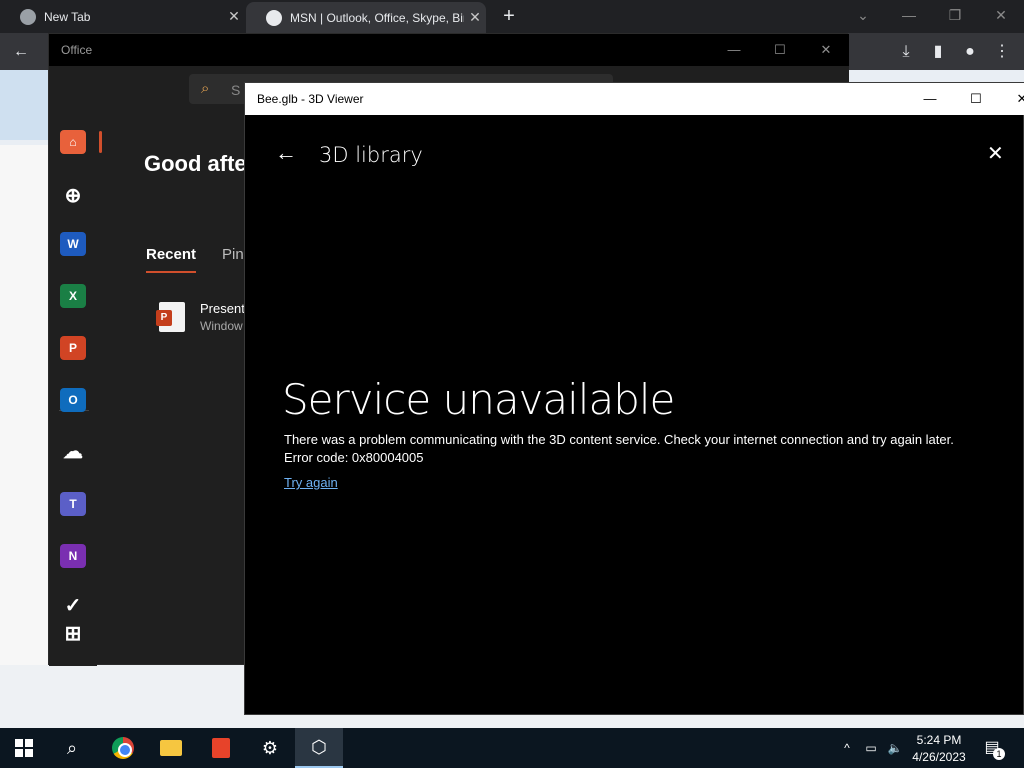 This screenshot has height=768, width=1024. I want to click on clock-date: 4/26/2023, so click(939, 757).